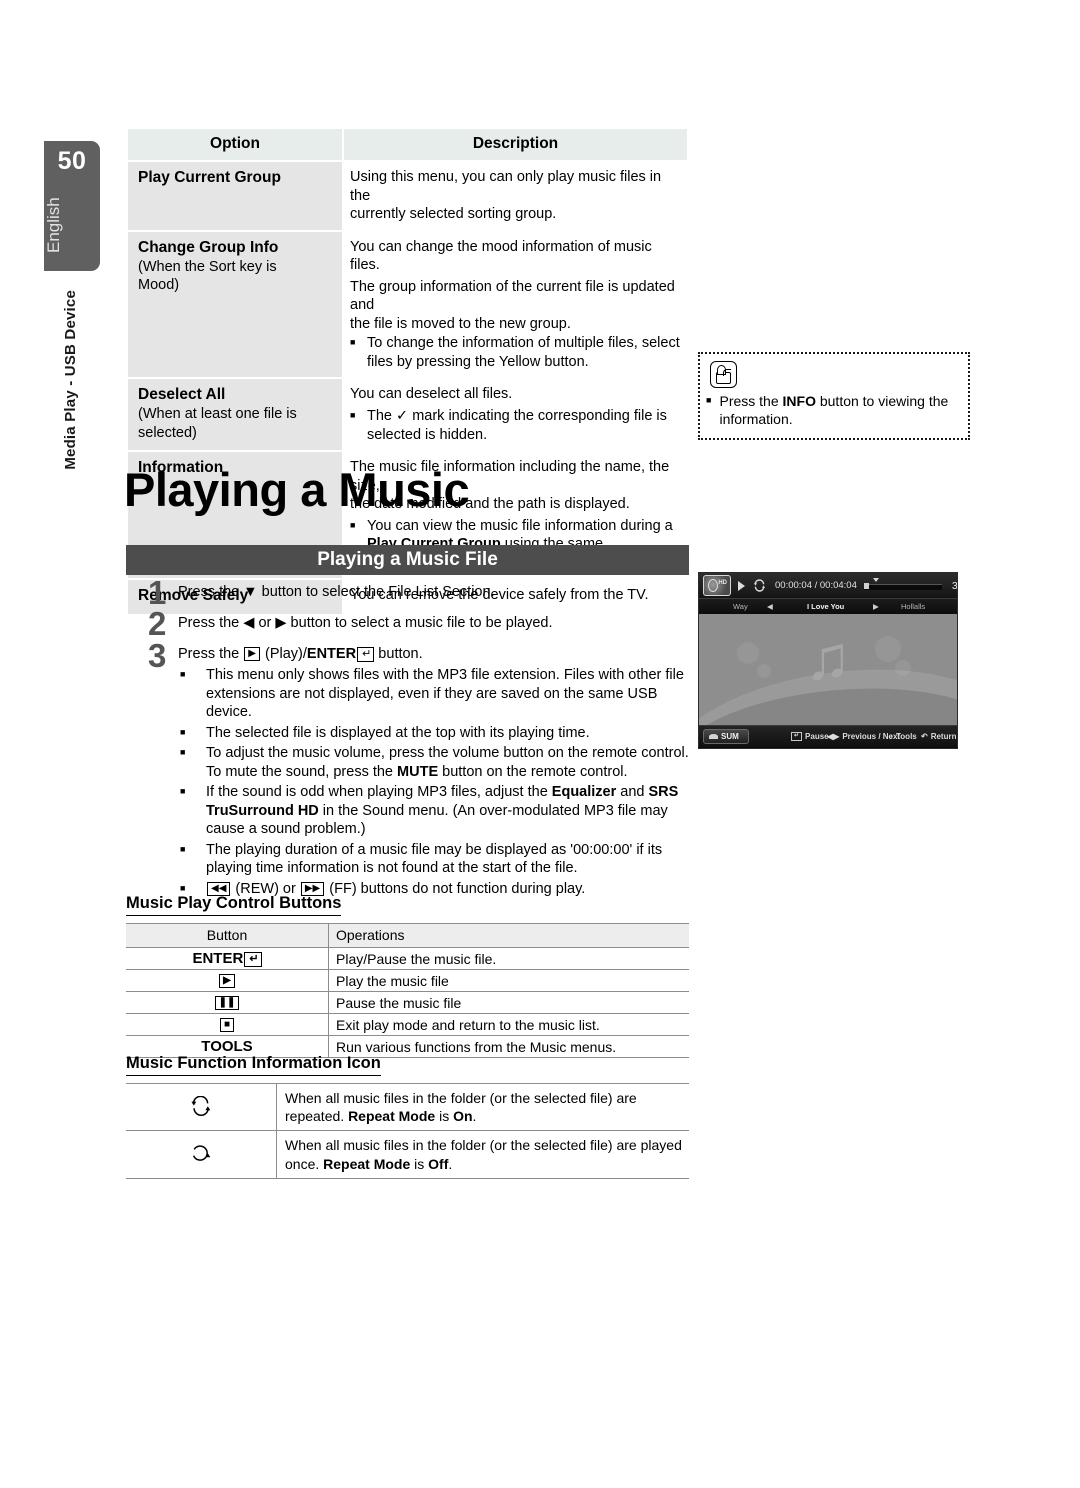 The height and width of the screenshot is (1488, 1080). Describe the element at coordinates (207, 275) in the screenshot. I see `option-subtitle: (When the Sort key is Mood)` at that location.